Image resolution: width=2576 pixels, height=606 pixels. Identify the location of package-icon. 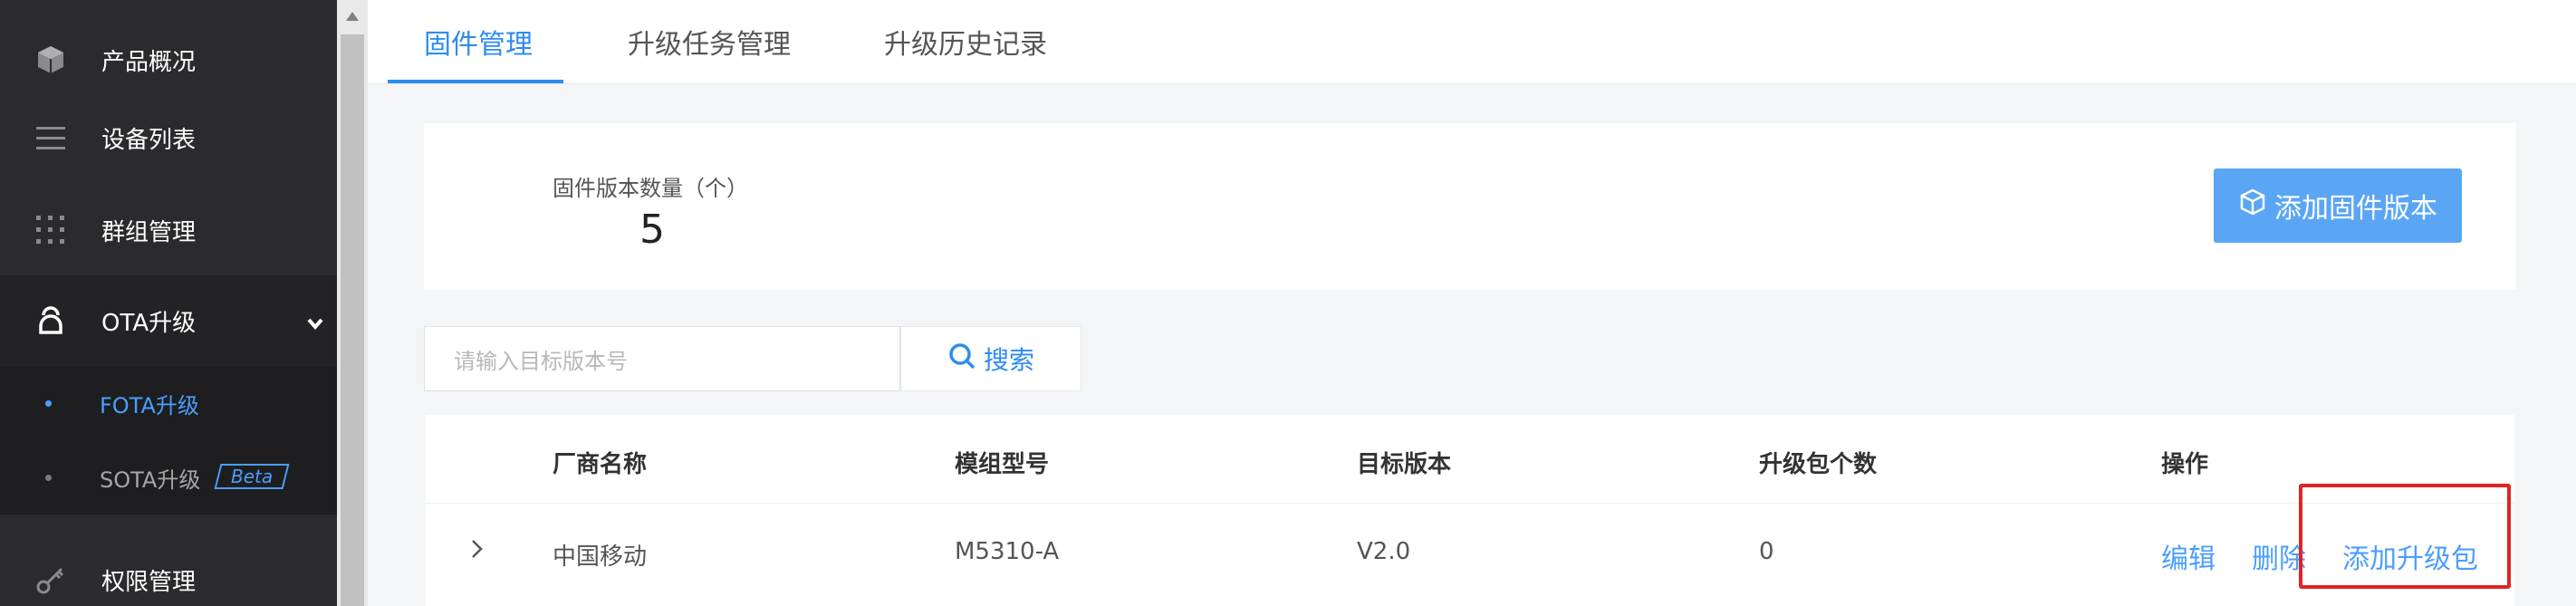
(2252, 206).